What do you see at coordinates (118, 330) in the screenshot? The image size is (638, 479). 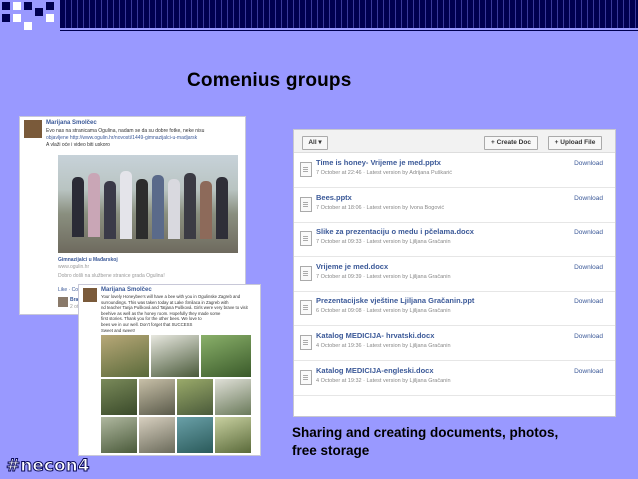 I see `post-text-line: Sweet and sweet!` at bounding box center [118, 330].